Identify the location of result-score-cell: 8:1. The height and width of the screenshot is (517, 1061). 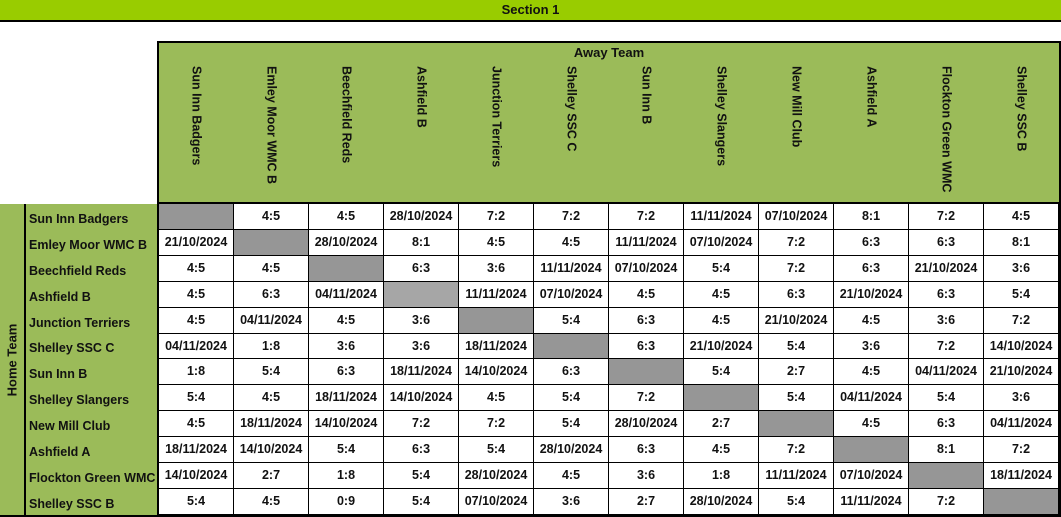
(1021, 242).